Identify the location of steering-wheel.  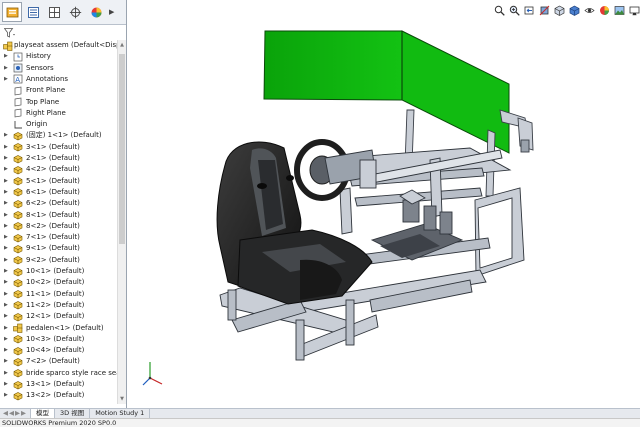
(335, 170).